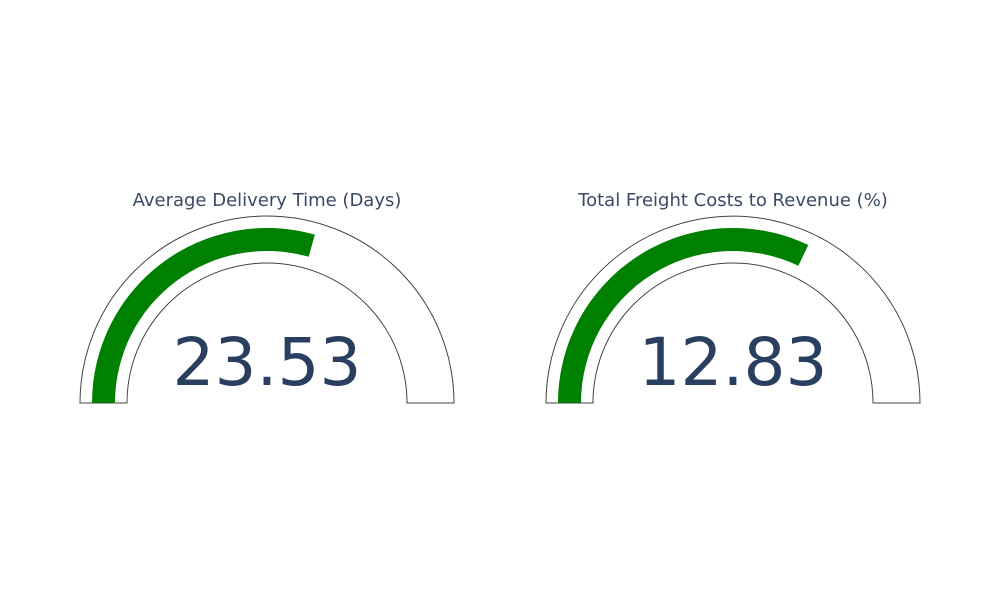 The height and width of the screenshot is (600, 1000). What do you see at coordinates (267, 200) in the screenshot?
I see `gauge-title: Average Delivery Time (Days)` at bounding box center [267, 200].